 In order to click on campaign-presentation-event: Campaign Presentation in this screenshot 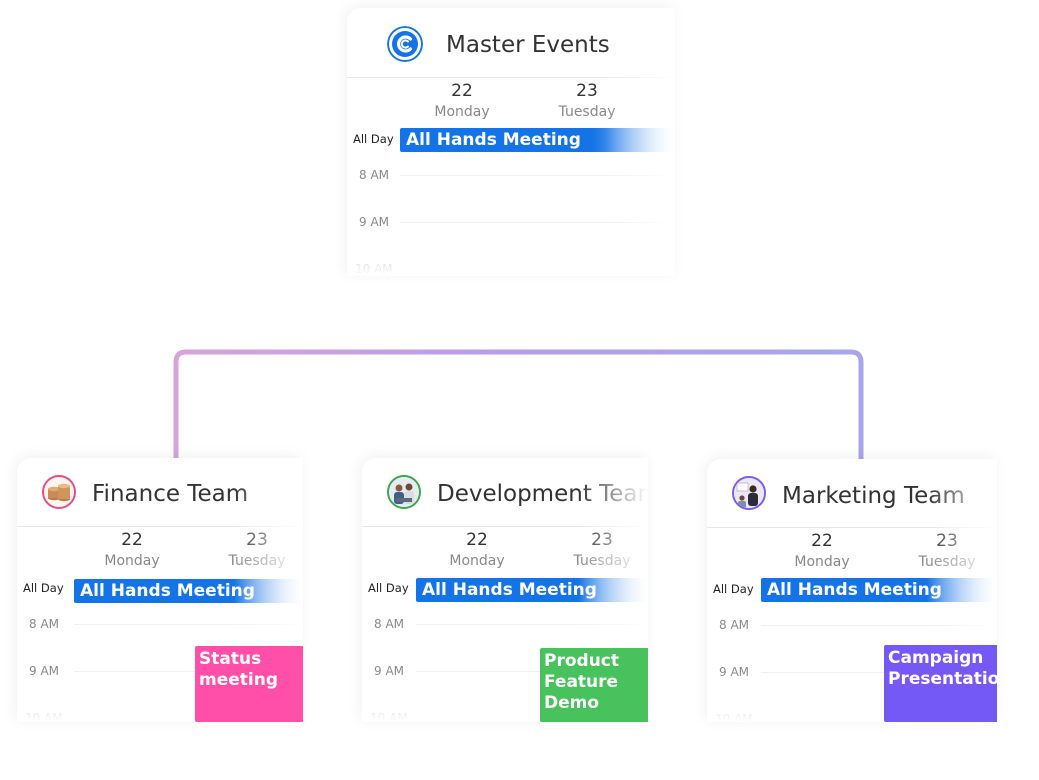, I will do `click(940, 683)`.